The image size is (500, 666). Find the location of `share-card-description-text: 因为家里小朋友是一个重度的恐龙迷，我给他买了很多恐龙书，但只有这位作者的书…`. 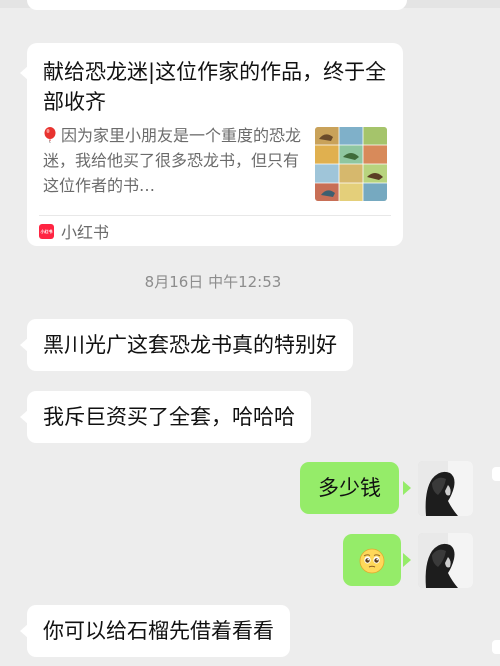

share-card-description-text: 因为家里小朋友是一个重度的恐龙迷，我给他买了很多恐龙书，但只有这位作者的书… is located at coordinates (172, 160).